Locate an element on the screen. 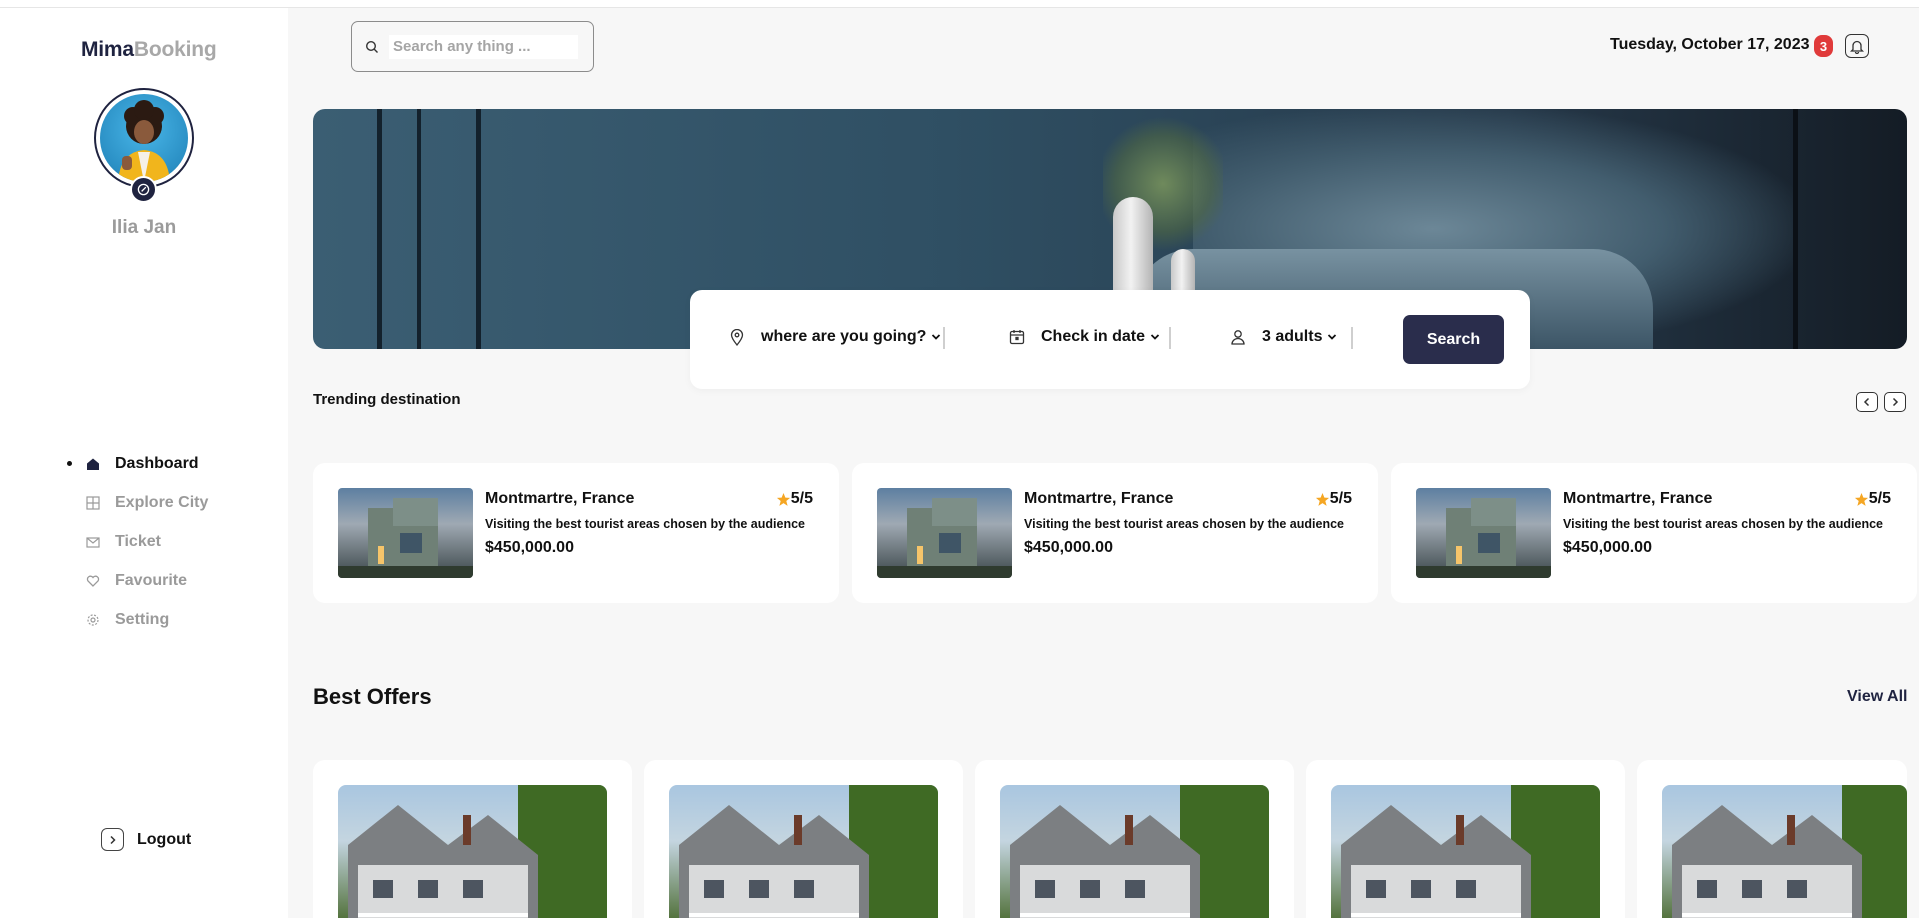 The image size is (1919, 918). logout-button: Logout is located at coordinates (146, 839).